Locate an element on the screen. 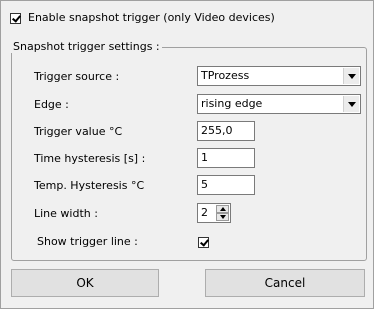 The width and height of the screenshot is (374, 309). show-trigger-line-checkbox is located at coordinates (203, 242).